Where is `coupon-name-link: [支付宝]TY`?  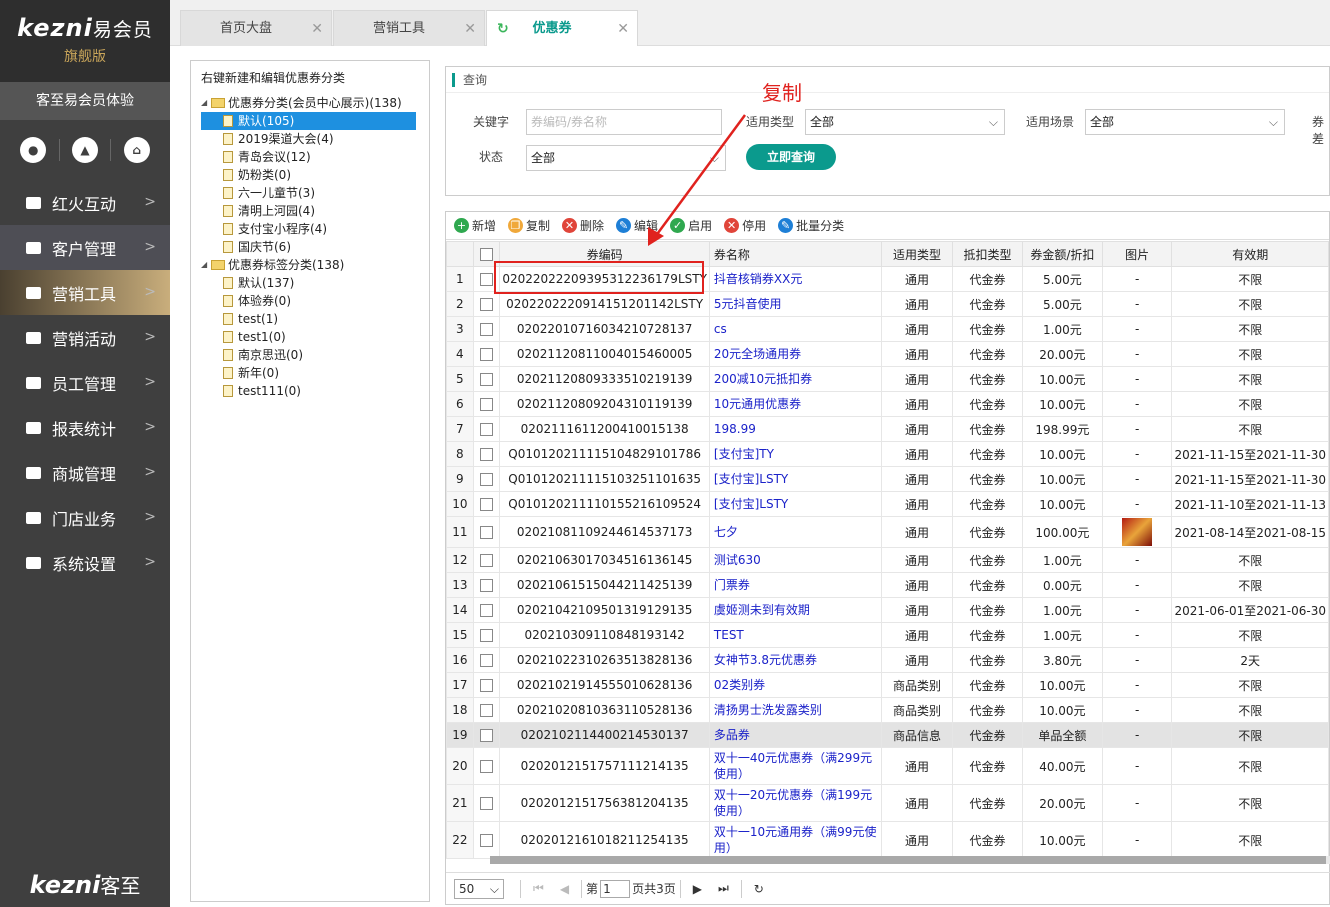 coupon-name-link: [支付宝]TY is located at coordinates (795, 454).